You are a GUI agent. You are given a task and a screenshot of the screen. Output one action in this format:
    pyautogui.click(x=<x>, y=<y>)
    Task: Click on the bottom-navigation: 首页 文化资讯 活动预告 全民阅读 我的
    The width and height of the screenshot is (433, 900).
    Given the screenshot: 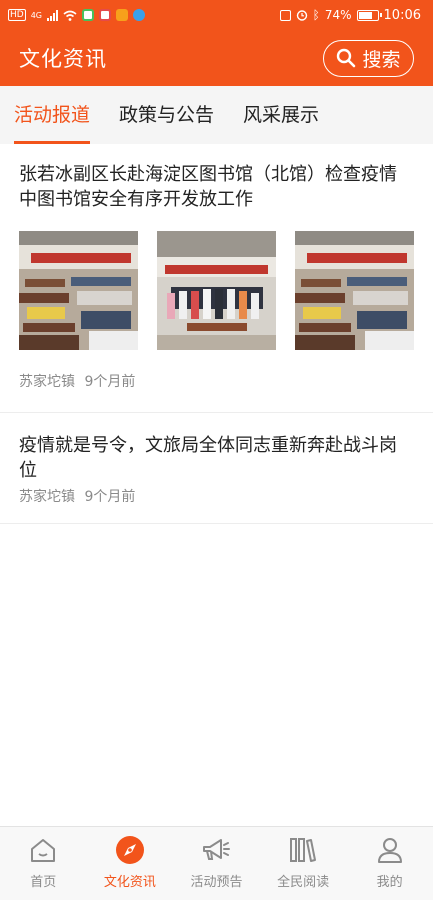 What is the action you would take?
    pyautogui.click(x=216, y=863)
    